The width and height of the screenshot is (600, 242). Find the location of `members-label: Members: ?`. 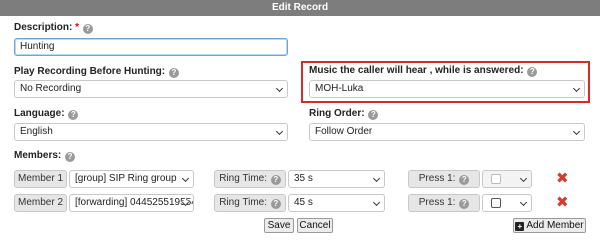

members-label: Members: ? is located at coordinates (45, 156).